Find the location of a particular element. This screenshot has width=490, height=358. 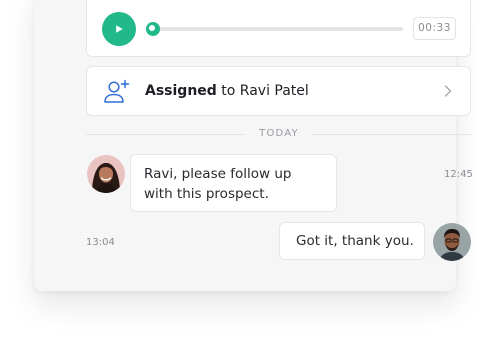

outgoing-message: Got it, thank you. is located at coordinates (352, 241).